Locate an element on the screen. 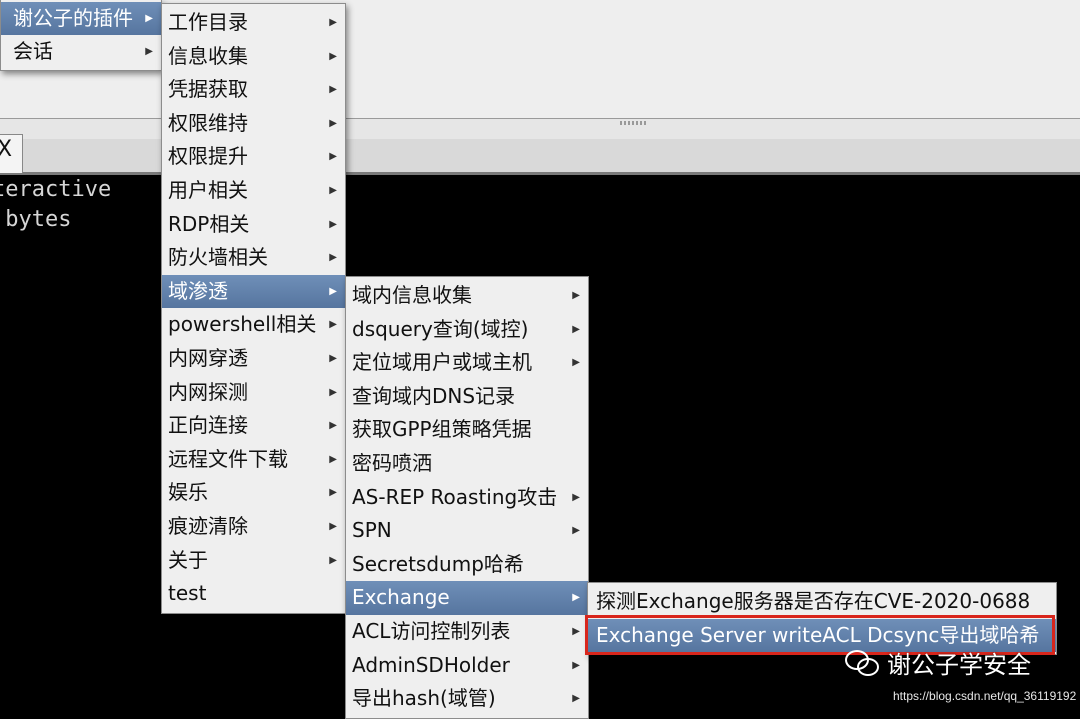  console-line: teractive is located at coordinates (56, 189).